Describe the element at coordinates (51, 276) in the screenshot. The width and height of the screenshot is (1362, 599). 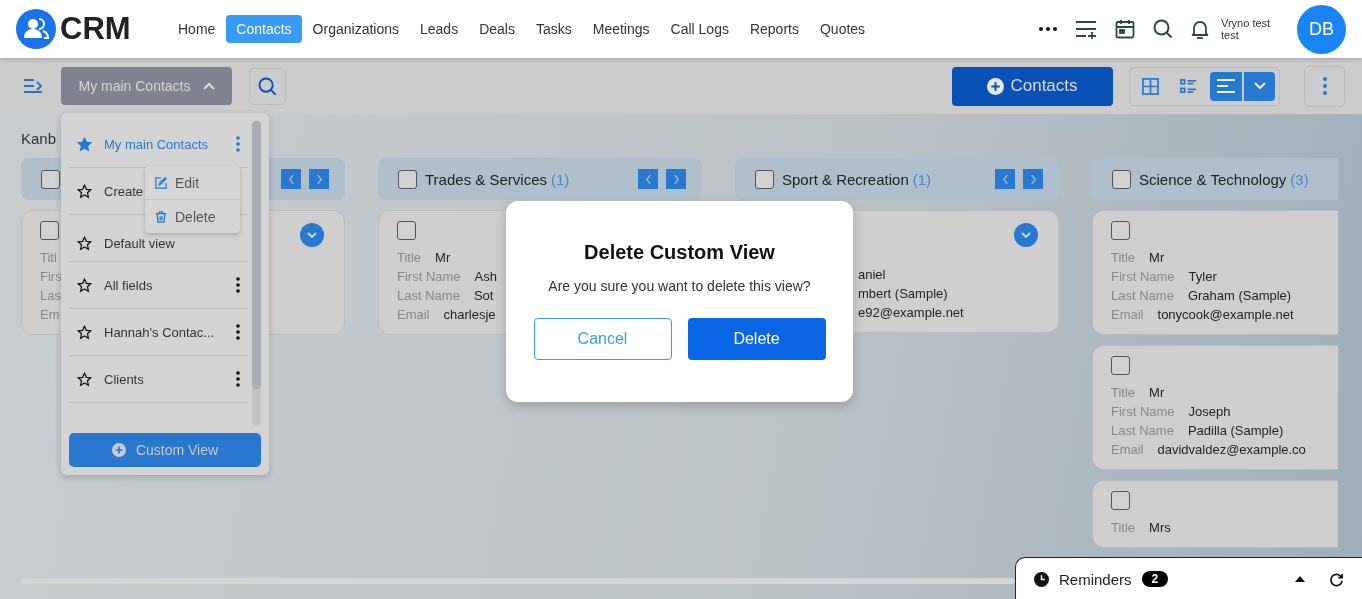
I see `field-label: Firs` at that location.